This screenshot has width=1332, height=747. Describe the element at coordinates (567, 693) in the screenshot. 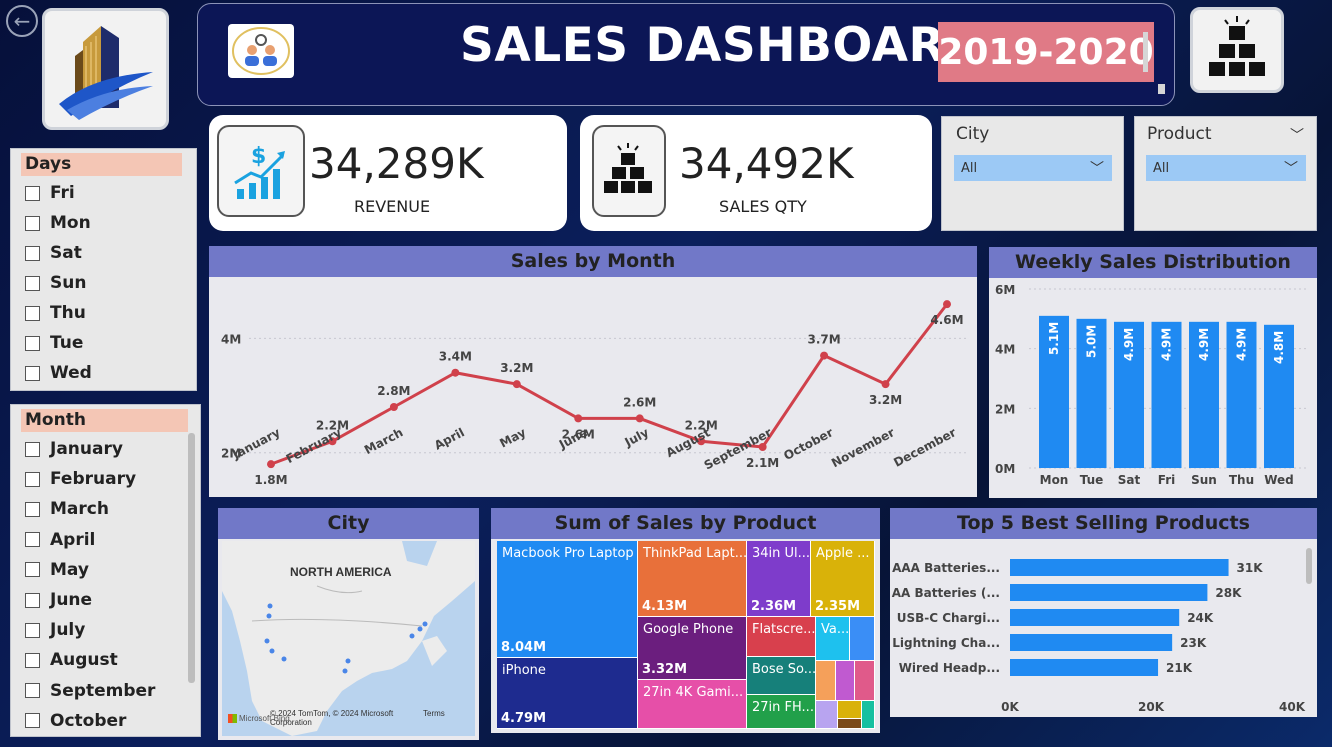

I see `treemap-tile: iPhone 4.79M` at that location.